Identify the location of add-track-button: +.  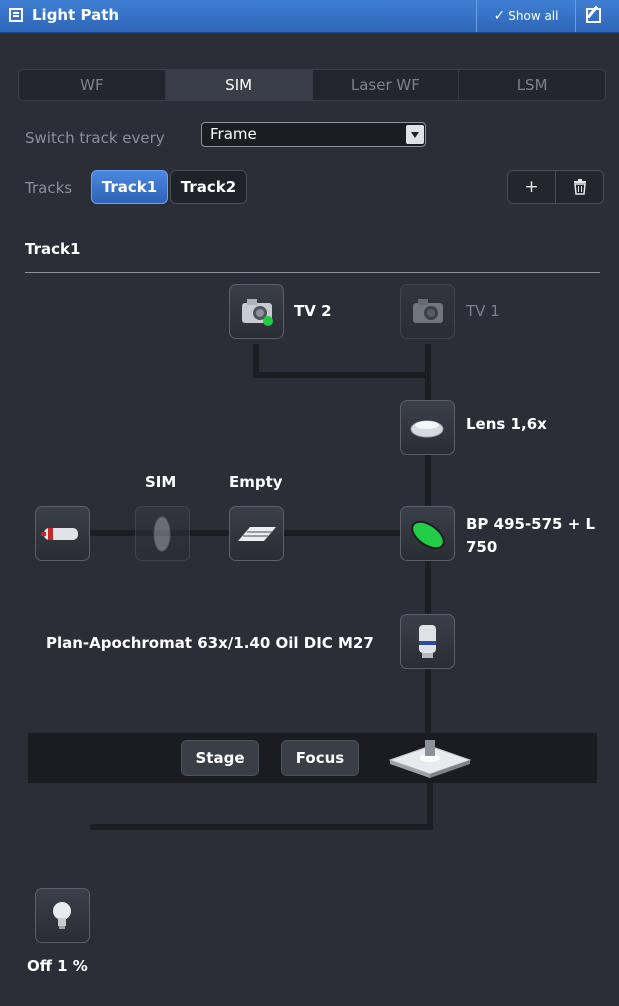
(532, 187).